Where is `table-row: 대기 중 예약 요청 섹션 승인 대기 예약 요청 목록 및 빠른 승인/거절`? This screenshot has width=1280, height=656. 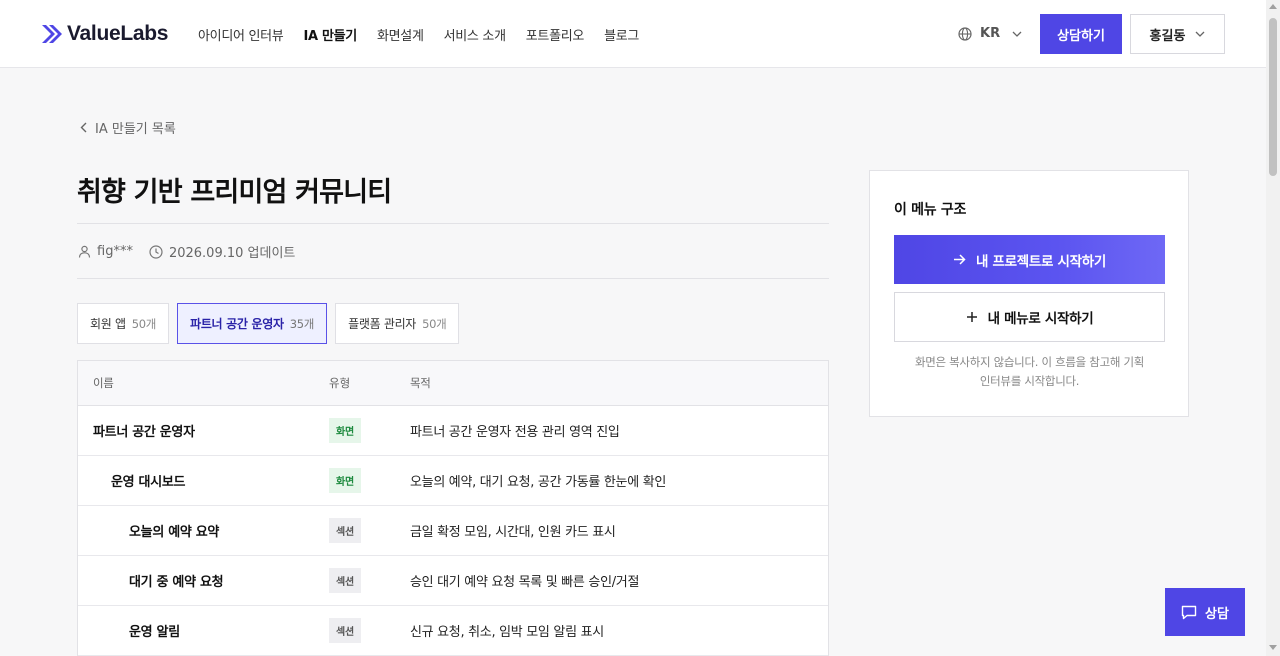 table-row: 대기 중 예약 요청 섹션 승인 대기 예약 요청 목록 및 빠른 승인/거절 is located at coordinates (453, 581).